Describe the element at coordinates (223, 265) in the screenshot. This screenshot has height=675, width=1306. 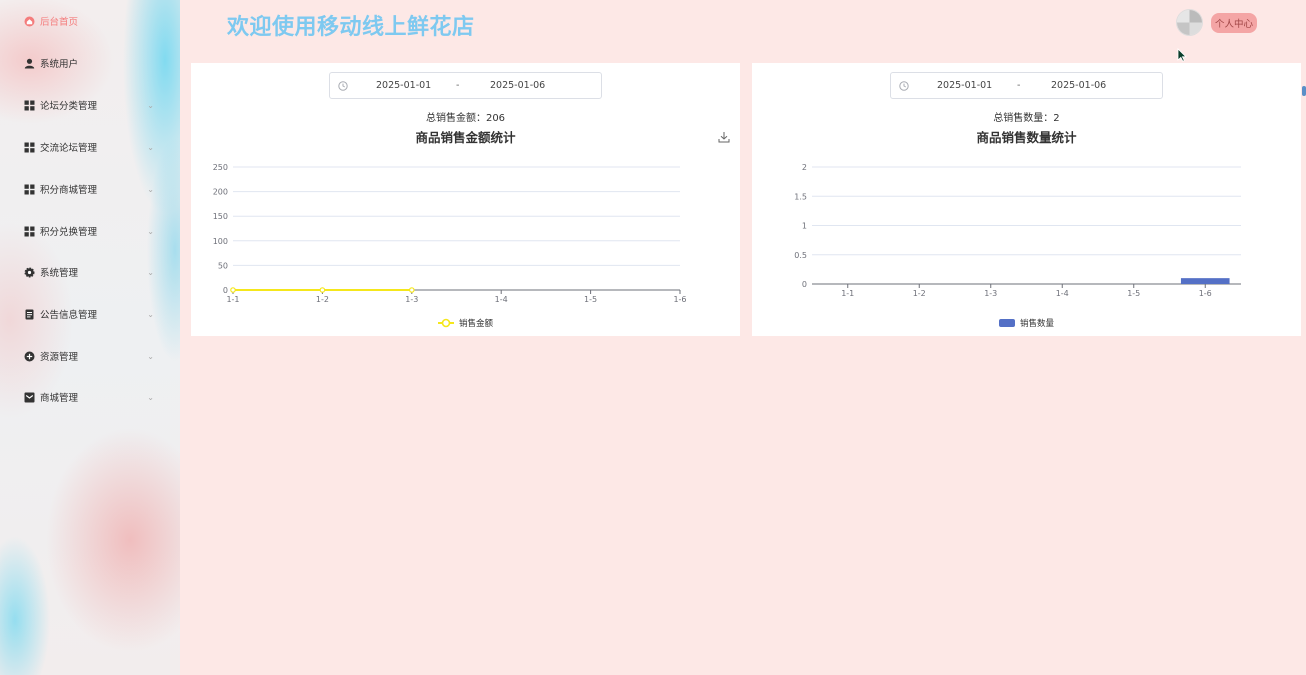
I see `y-tick-label: 50` at that location.